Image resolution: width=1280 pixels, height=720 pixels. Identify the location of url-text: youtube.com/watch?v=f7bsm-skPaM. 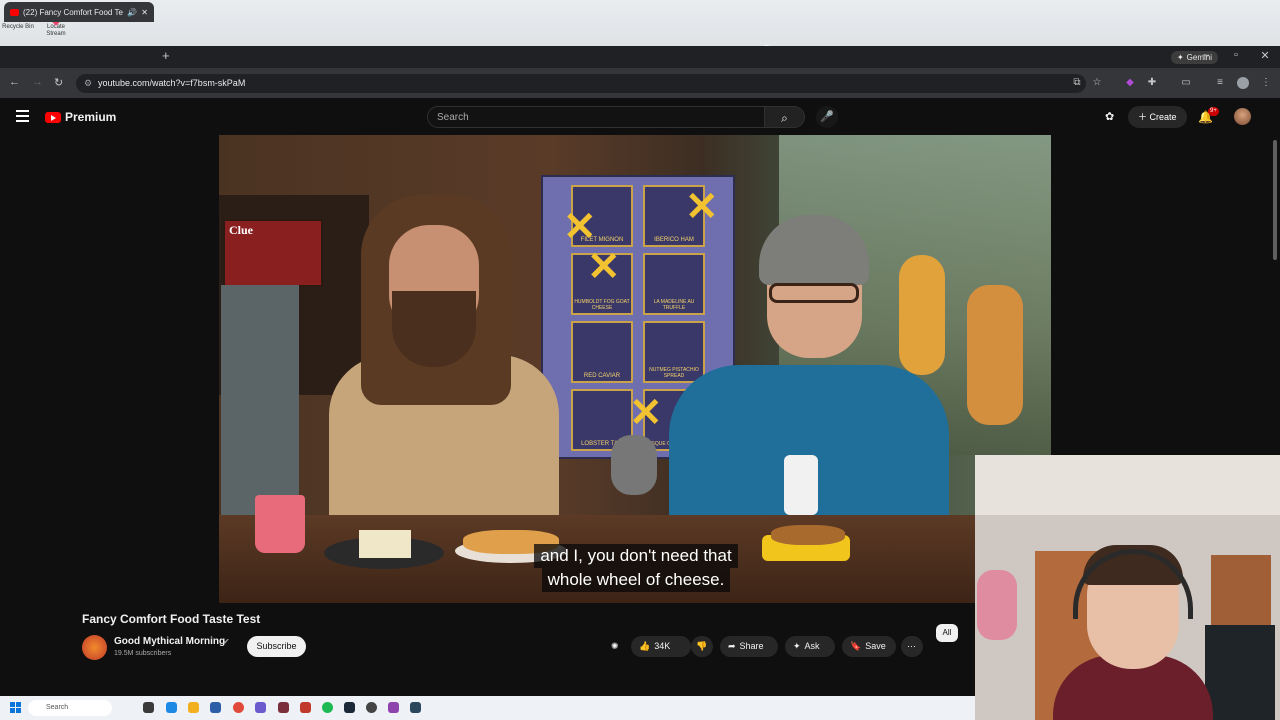
(172, 83).